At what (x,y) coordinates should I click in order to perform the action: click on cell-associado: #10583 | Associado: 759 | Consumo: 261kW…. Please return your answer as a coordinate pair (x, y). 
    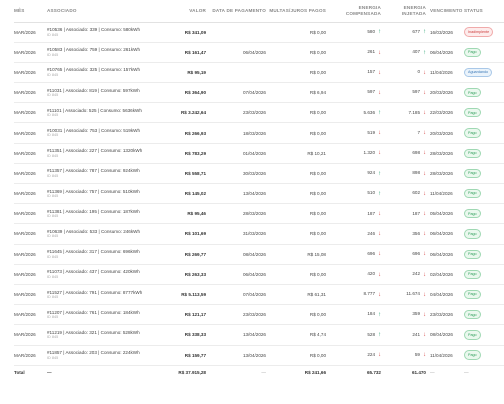
    Looking at the image, I should click on (102, 52).